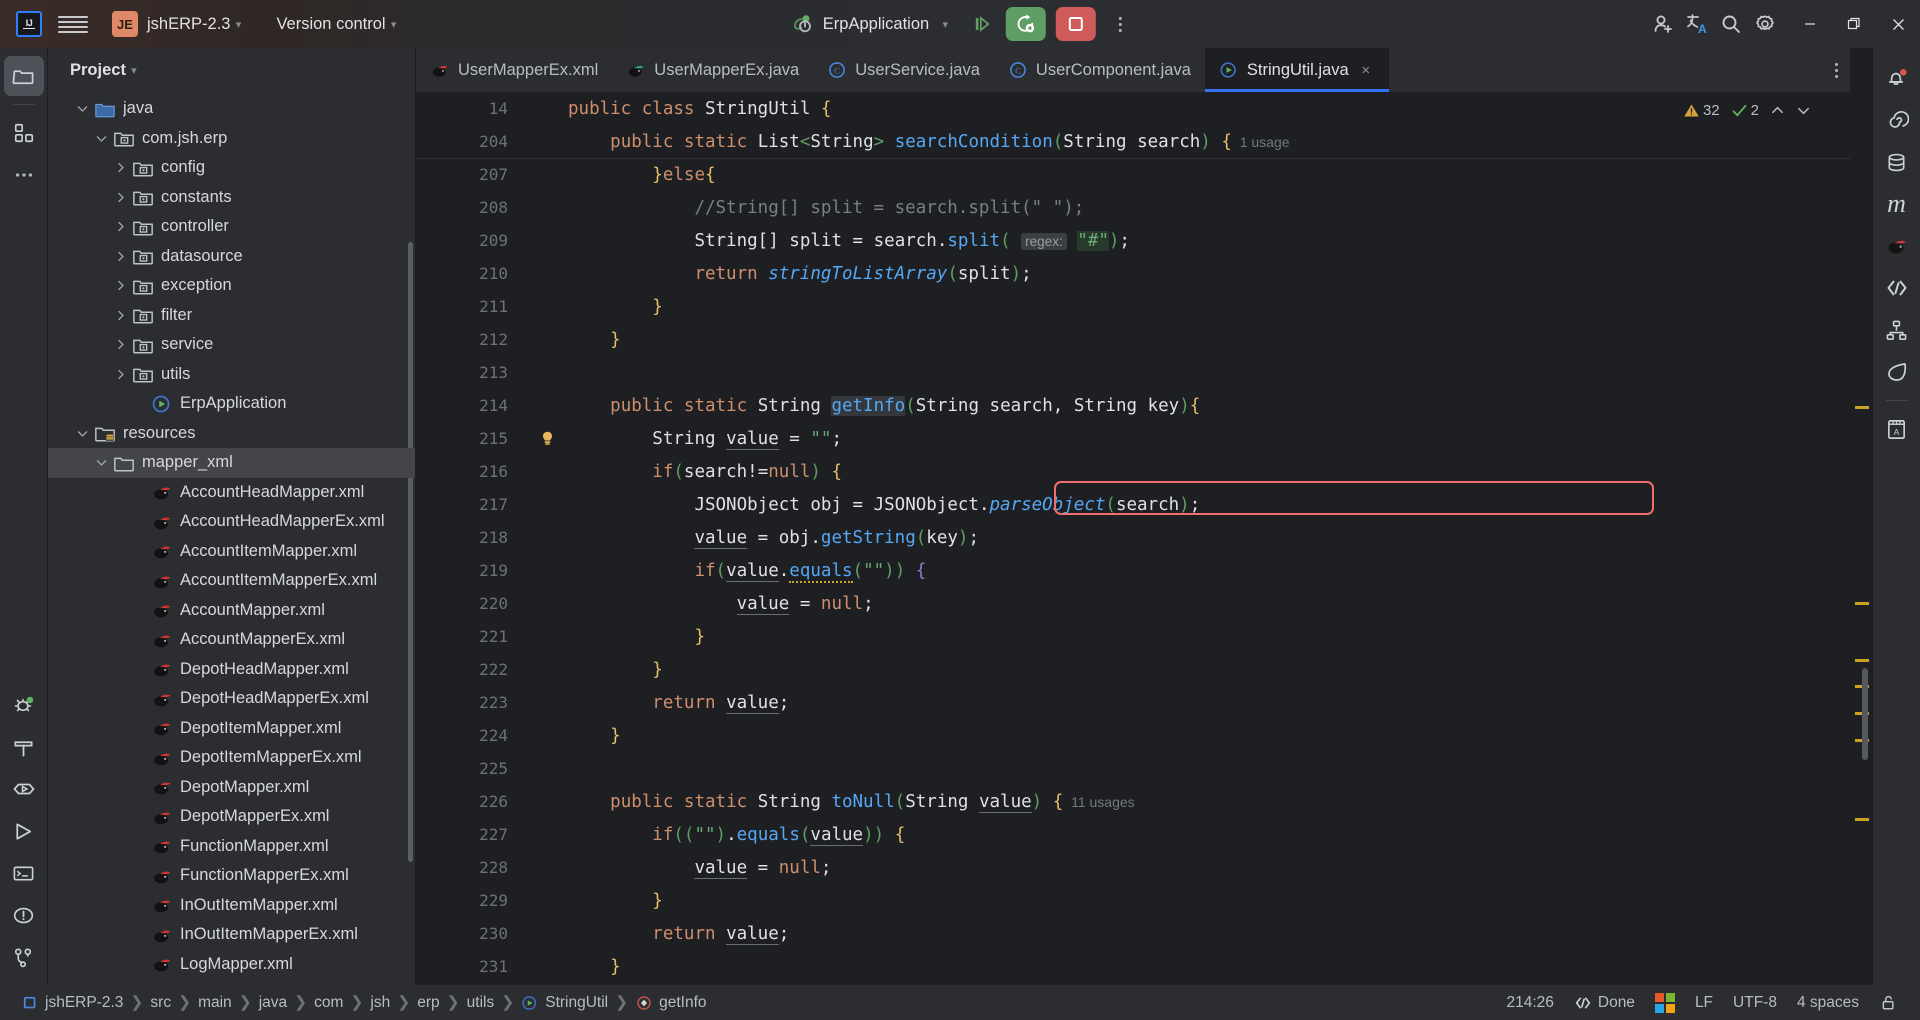  What do you see at coordinates (1897, 162) in the screenshot?
I see `sidebar-item-database` at bounding box center [1897, 162].